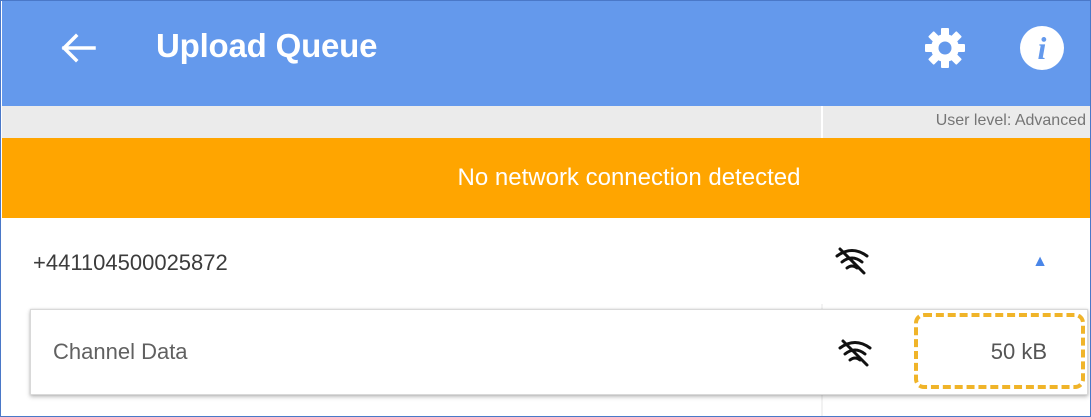 The width and height of the screenshot is (1091, 417). What do you see at coordinates (546, 122) in the screenshot?
I see `user-level-bar: User level: Advanced` at bounding box center [546, 122].